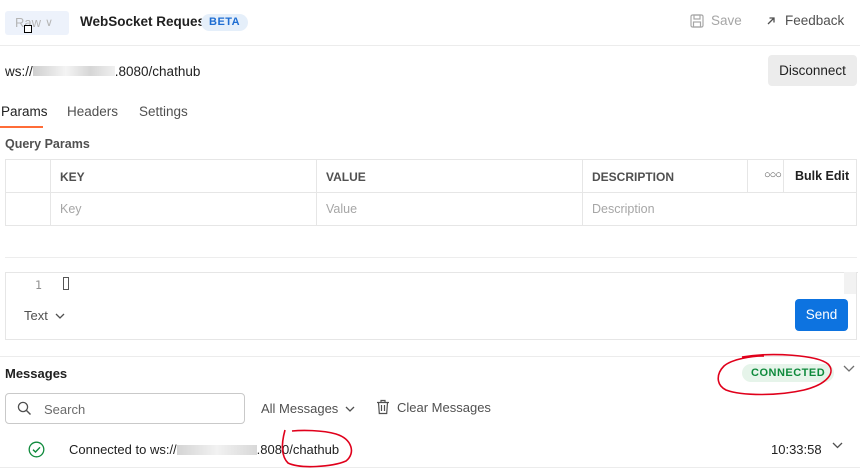 Image resolution: width=860 pixels, height=475 pixels. I want to click on message-type-select: Raw ∨, so click(37, 23).